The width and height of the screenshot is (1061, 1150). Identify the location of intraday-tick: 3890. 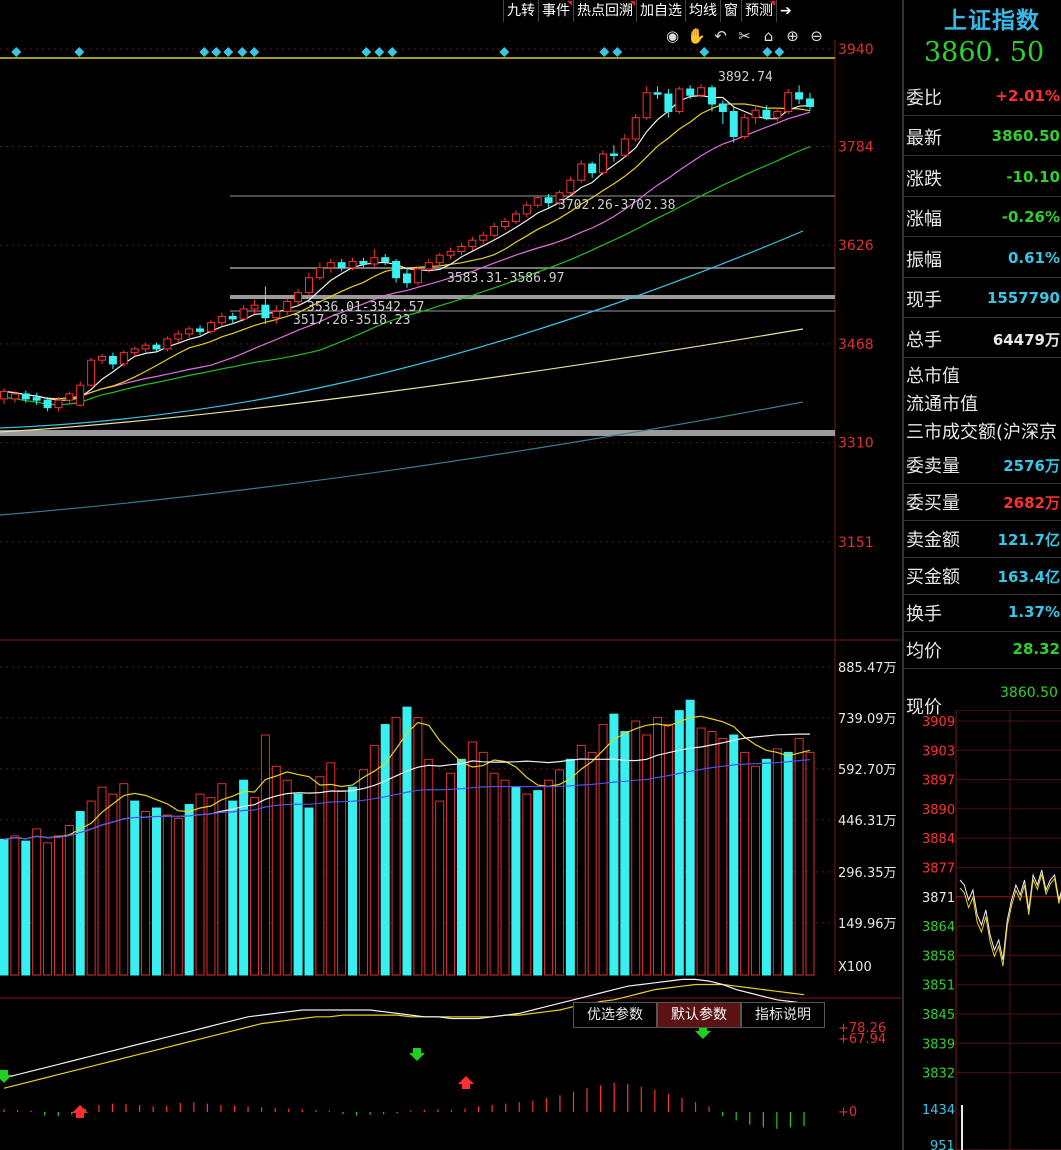
(938, 810).